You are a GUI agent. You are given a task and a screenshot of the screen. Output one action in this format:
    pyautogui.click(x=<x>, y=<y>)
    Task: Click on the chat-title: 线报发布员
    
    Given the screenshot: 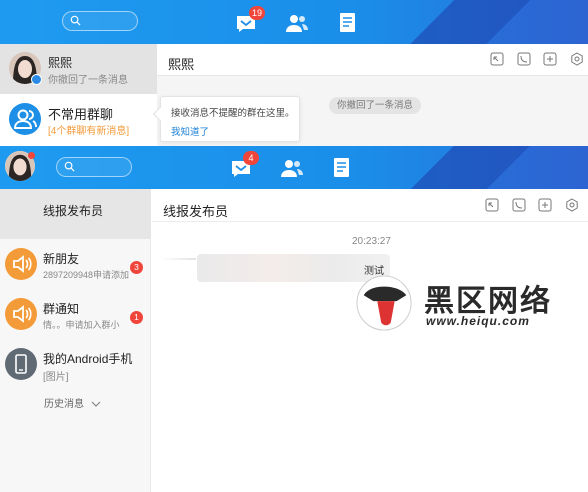 What is the action you would take?
    pyautogui.click(x=196, y=211)
    